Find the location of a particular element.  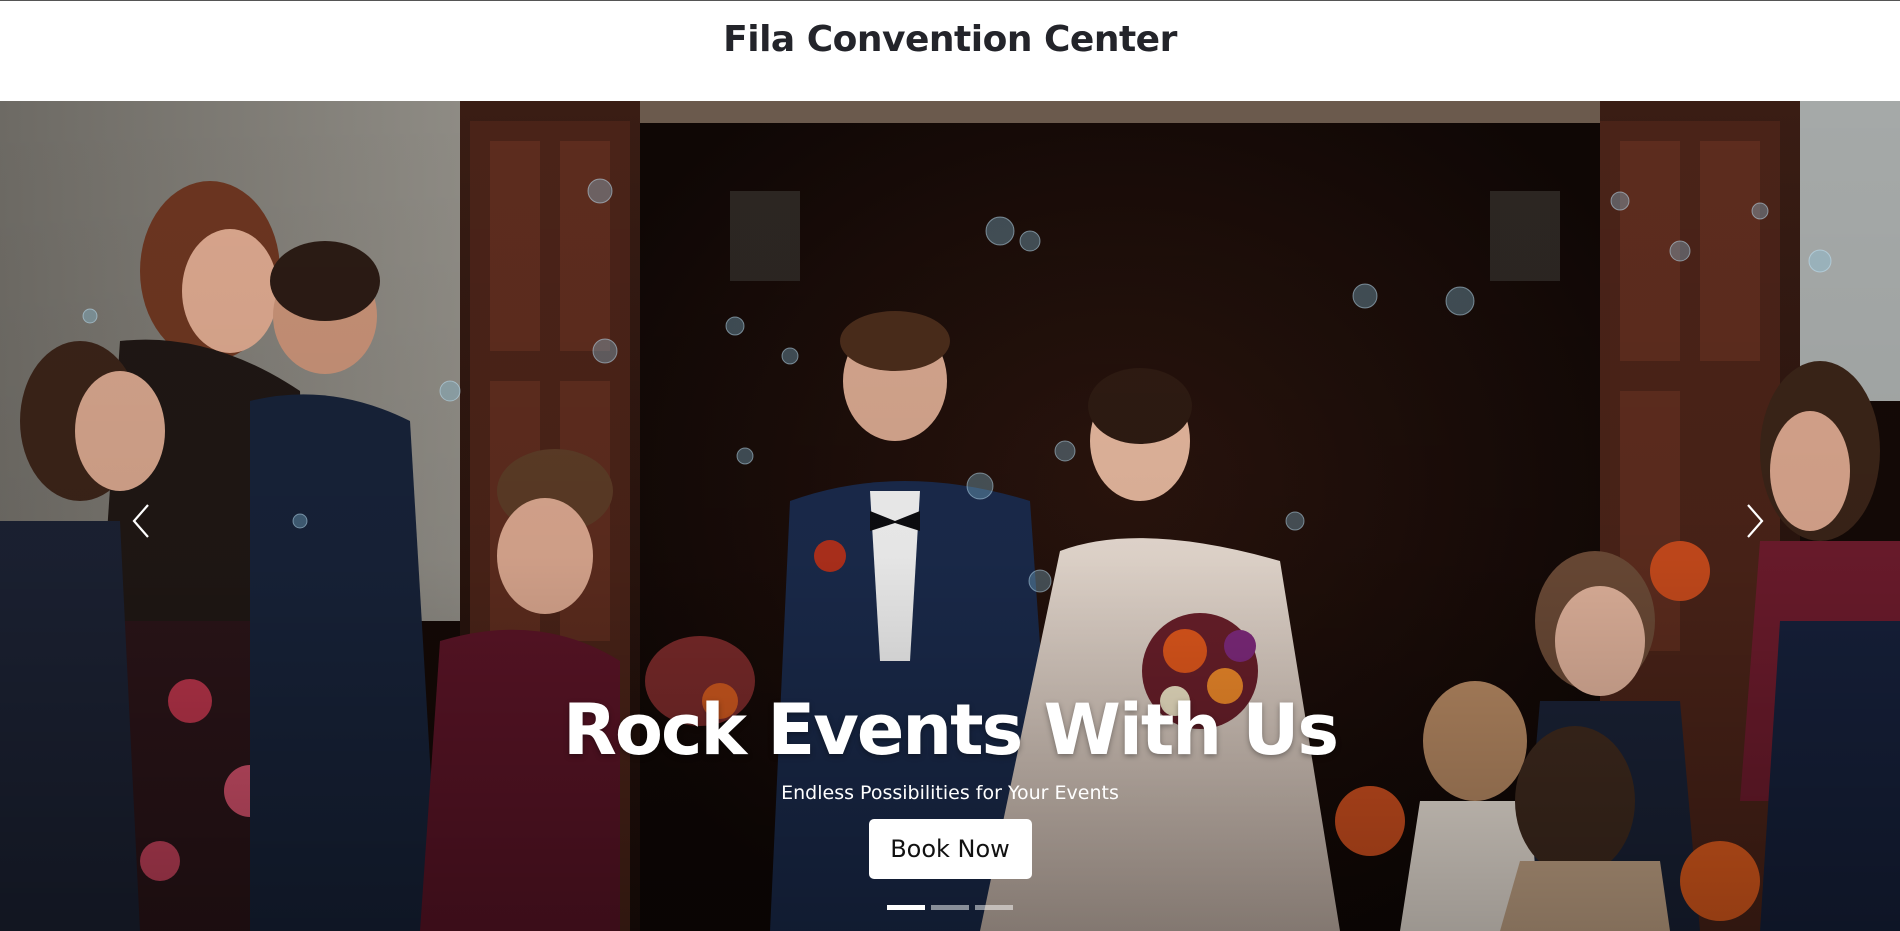

site-title: Fila Convention Center is located at coordinates (950, 39).